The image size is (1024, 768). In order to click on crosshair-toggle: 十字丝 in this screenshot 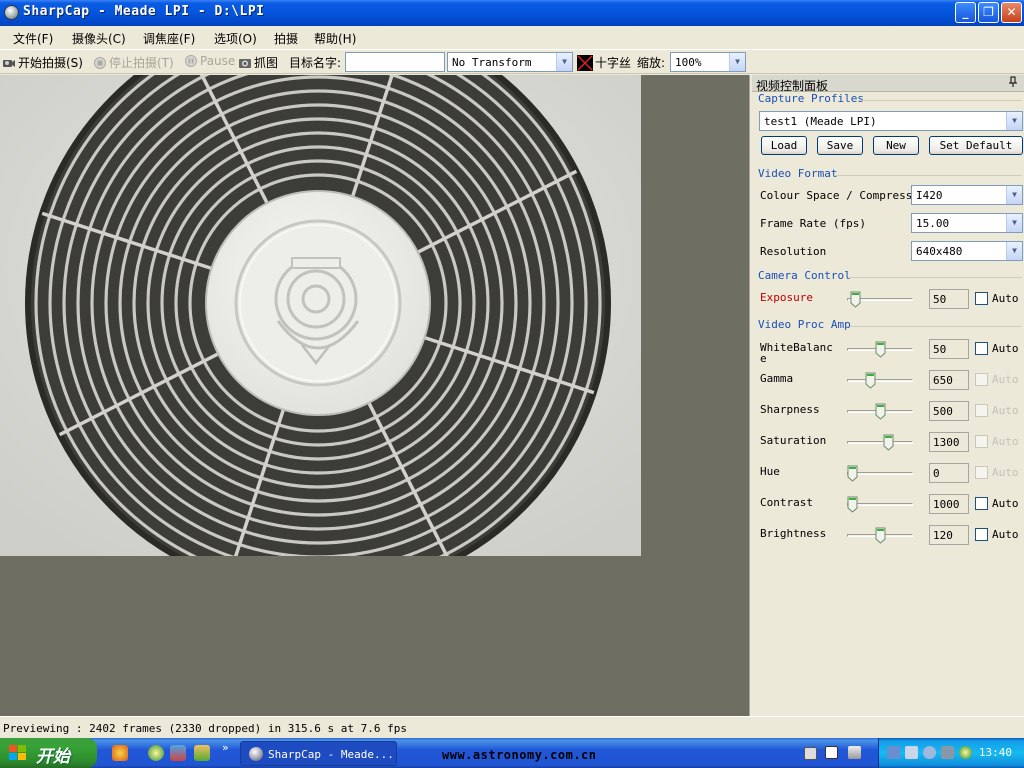, I will do `click(604, 62)`.